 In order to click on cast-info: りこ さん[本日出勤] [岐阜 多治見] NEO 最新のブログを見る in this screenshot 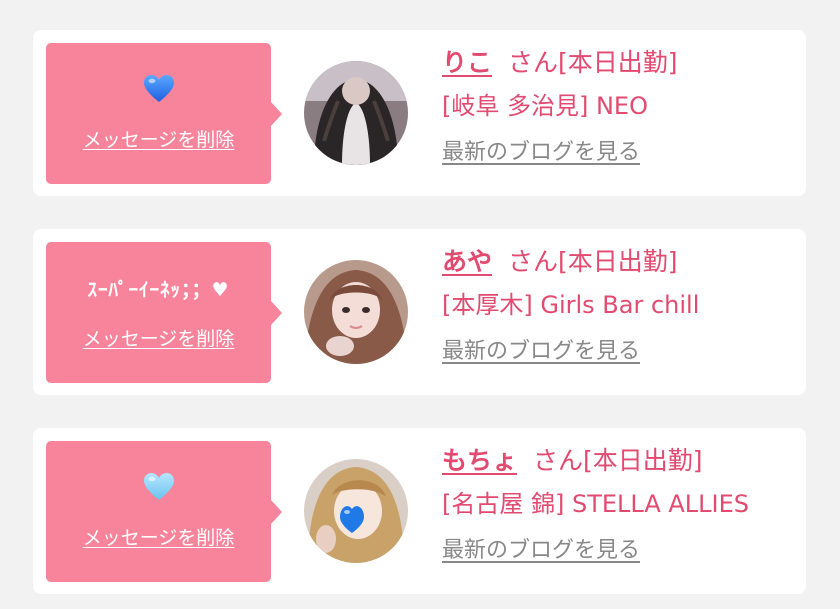, I will do `click(619, 106)`.